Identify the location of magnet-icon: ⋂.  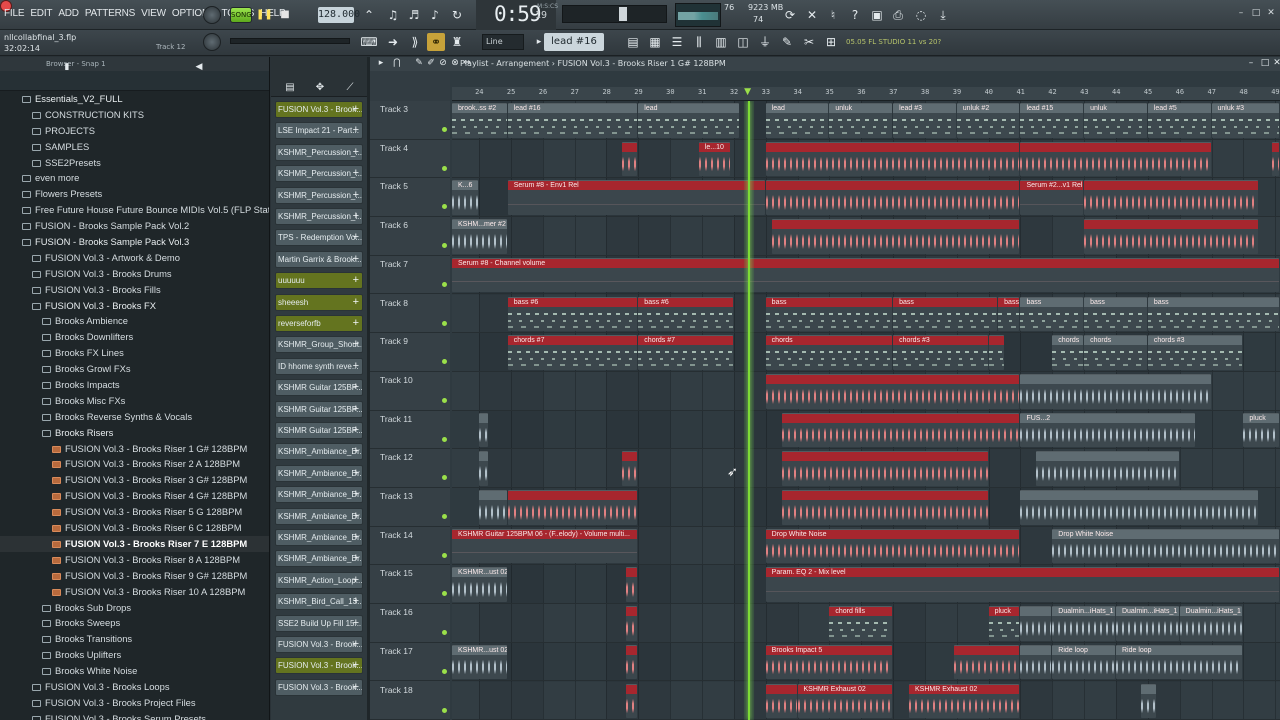
(397, 64).